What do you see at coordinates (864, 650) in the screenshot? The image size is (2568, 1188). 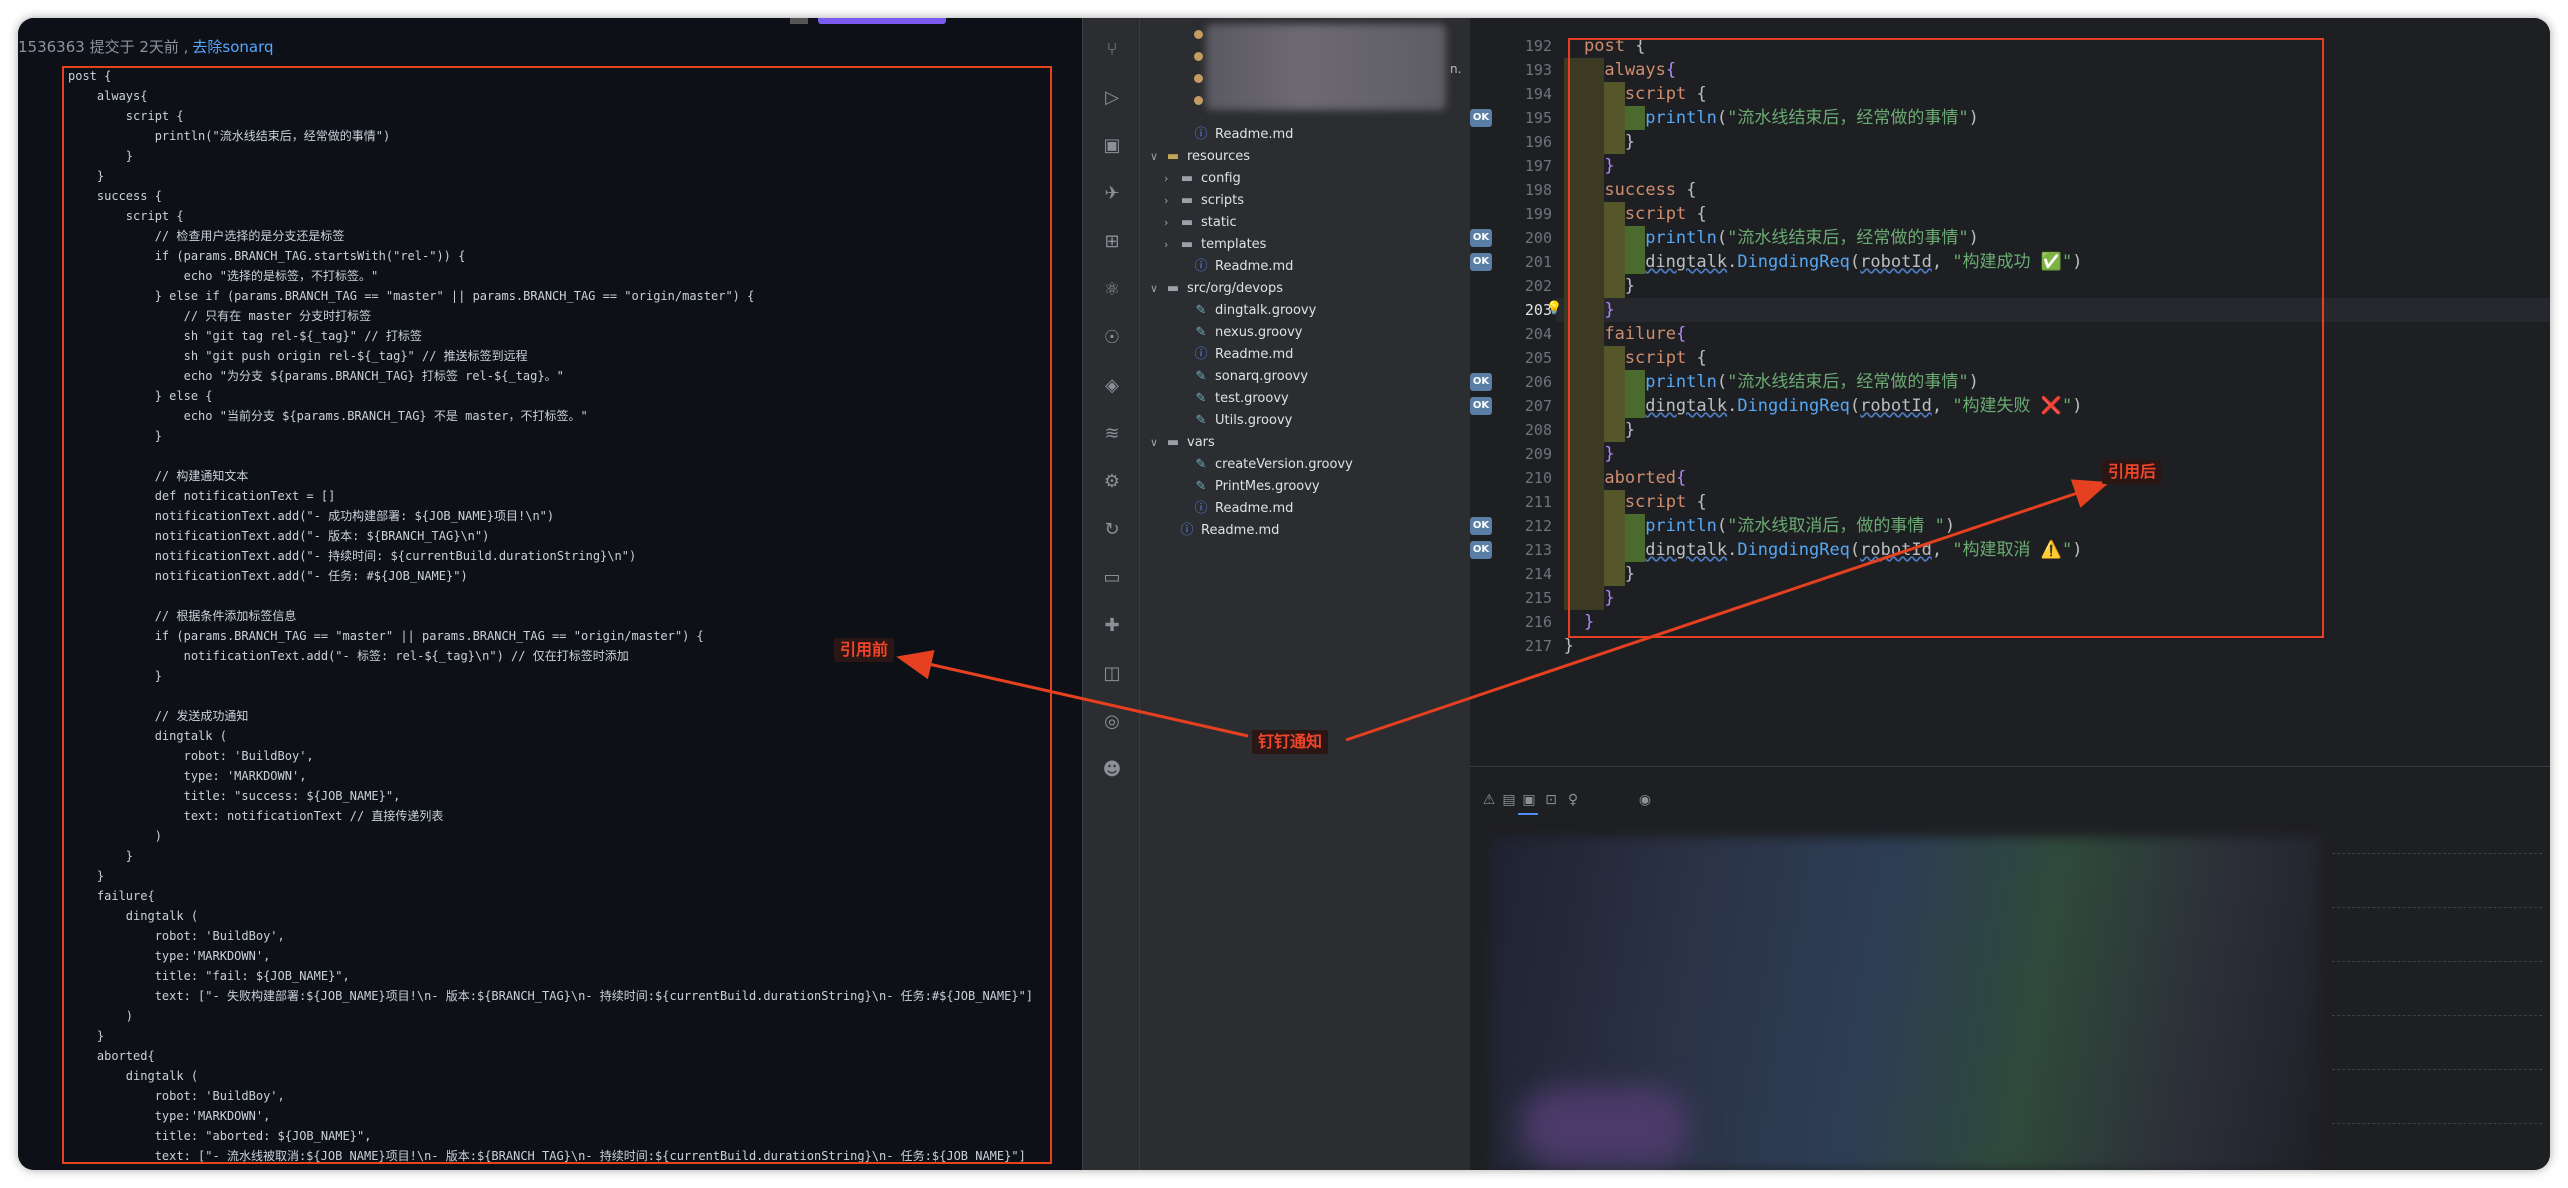 I see `label-before: 引用前` at bounding box center [864, 650].